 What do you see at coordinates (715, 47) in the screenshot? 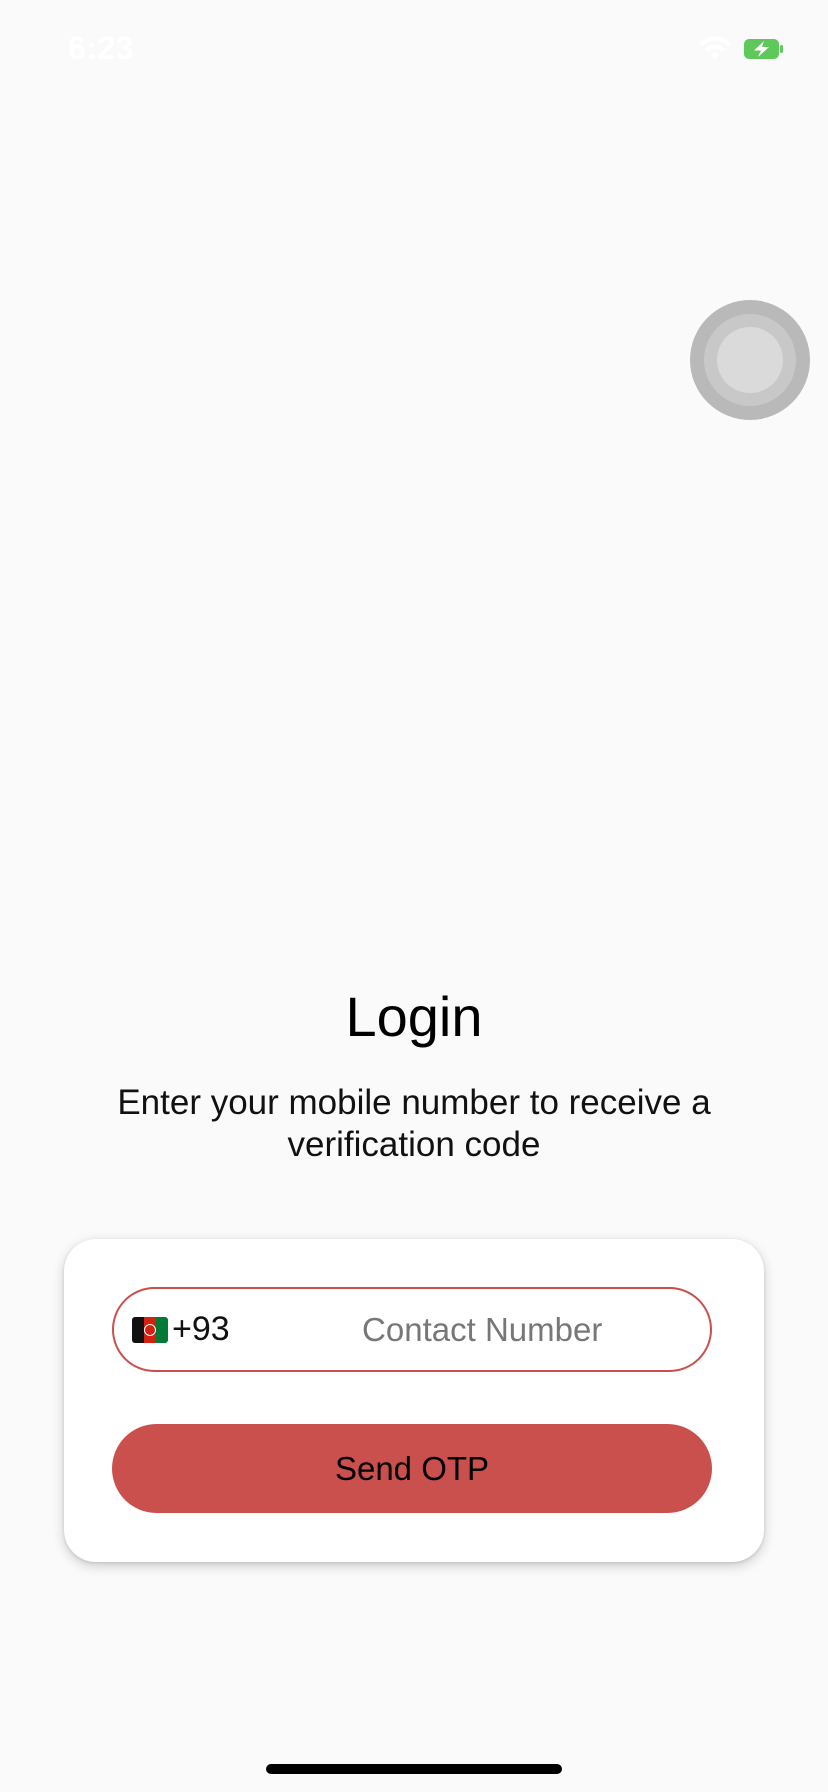
I see `wifi-icon` at bounding box center [715, 47].